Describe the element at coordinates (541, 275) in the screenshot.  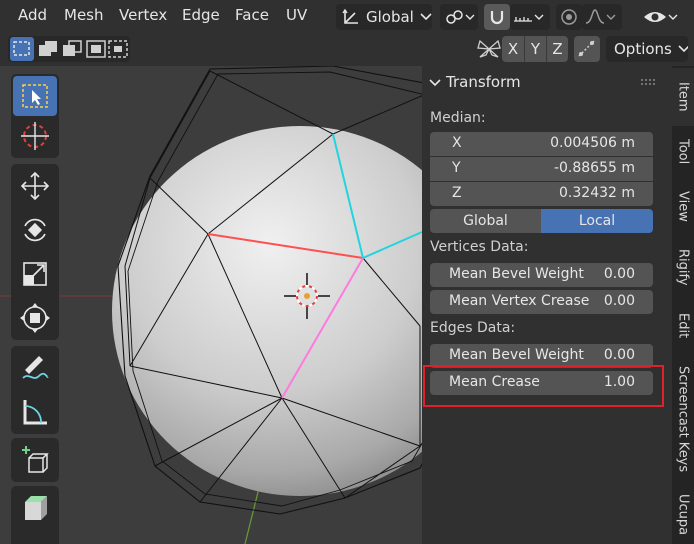
I see `vertex-bevel-weight-field: Mean Bevel Weight 0.00` at that location.